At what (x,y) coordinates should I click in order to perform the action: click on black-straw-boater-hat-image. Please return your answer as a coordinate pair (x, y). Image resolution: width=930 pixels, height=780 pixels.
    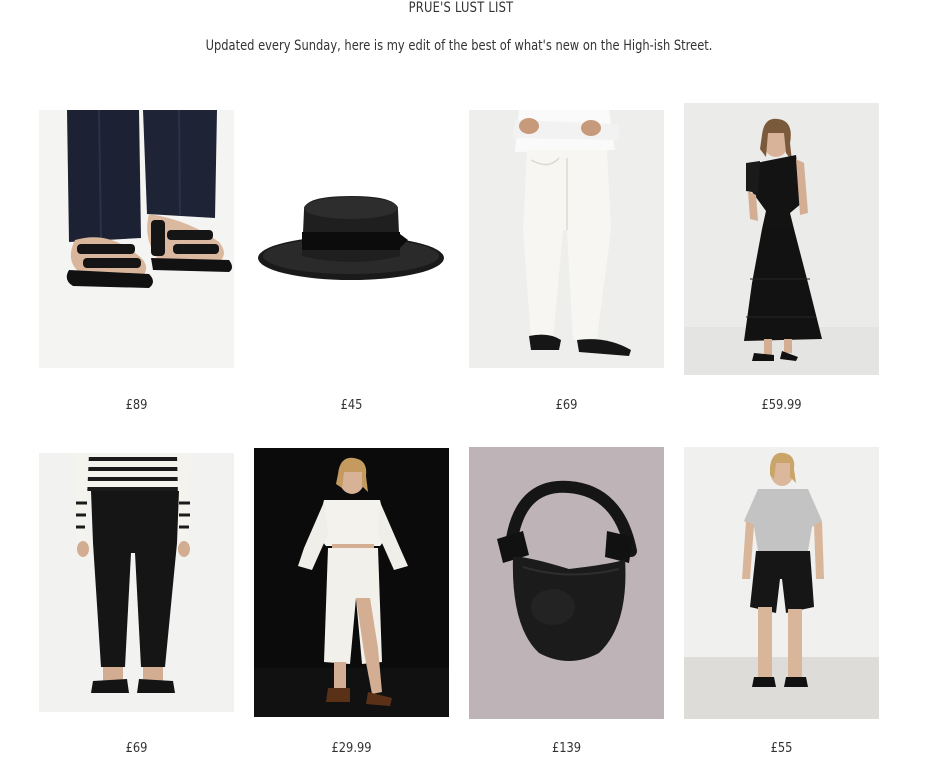
    Looking at the image, I should click on (351, 239).